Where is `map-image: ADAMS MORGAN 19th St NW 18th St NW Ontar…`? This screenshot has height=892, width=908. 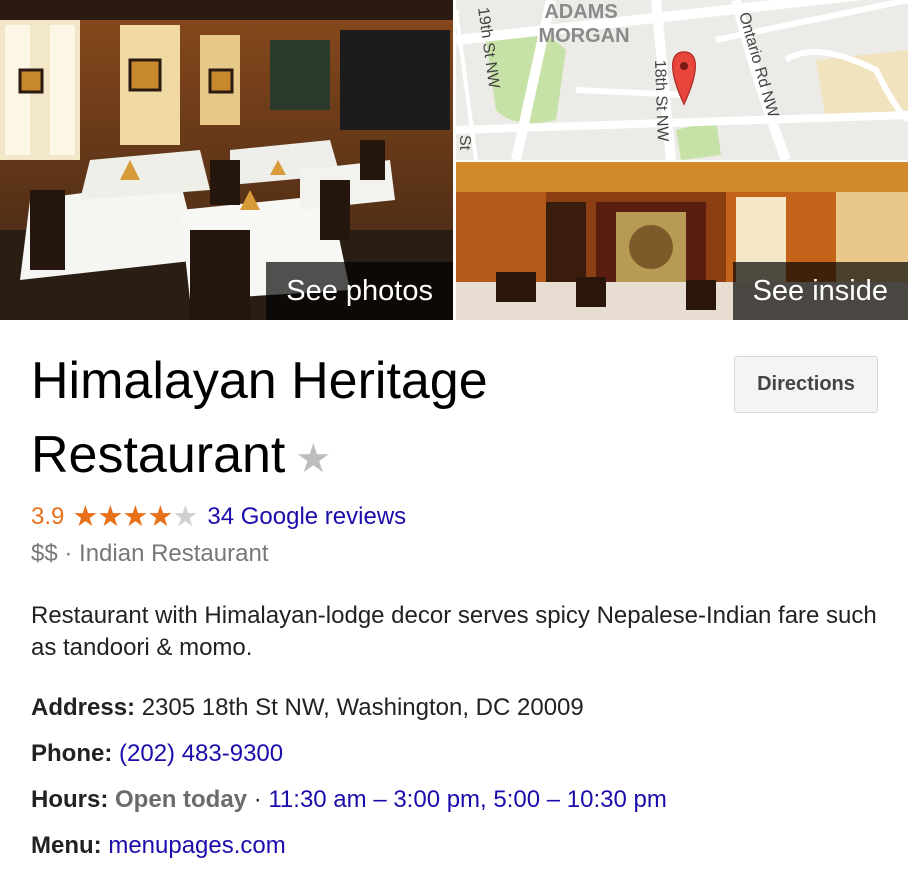
map-image: ADAMS MORGAN 19th St NW 18th St NW Ontar… is located at coordinates (682, 80).